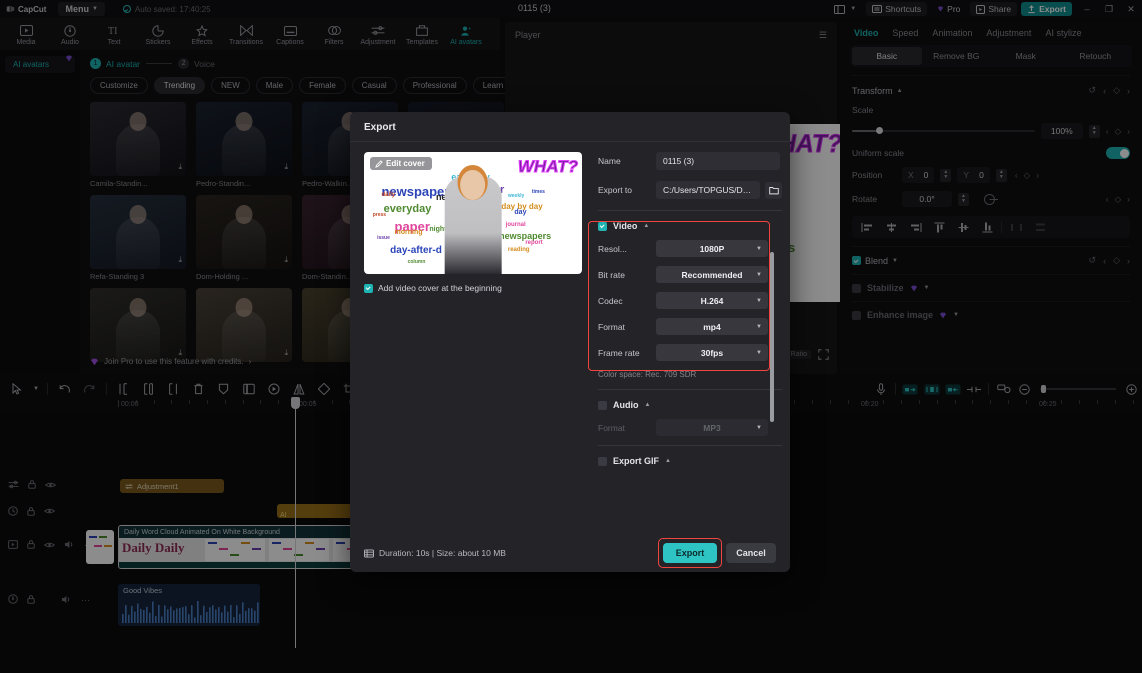  I want to click on word-cloud-title: WHAT?, so click(547, 166).